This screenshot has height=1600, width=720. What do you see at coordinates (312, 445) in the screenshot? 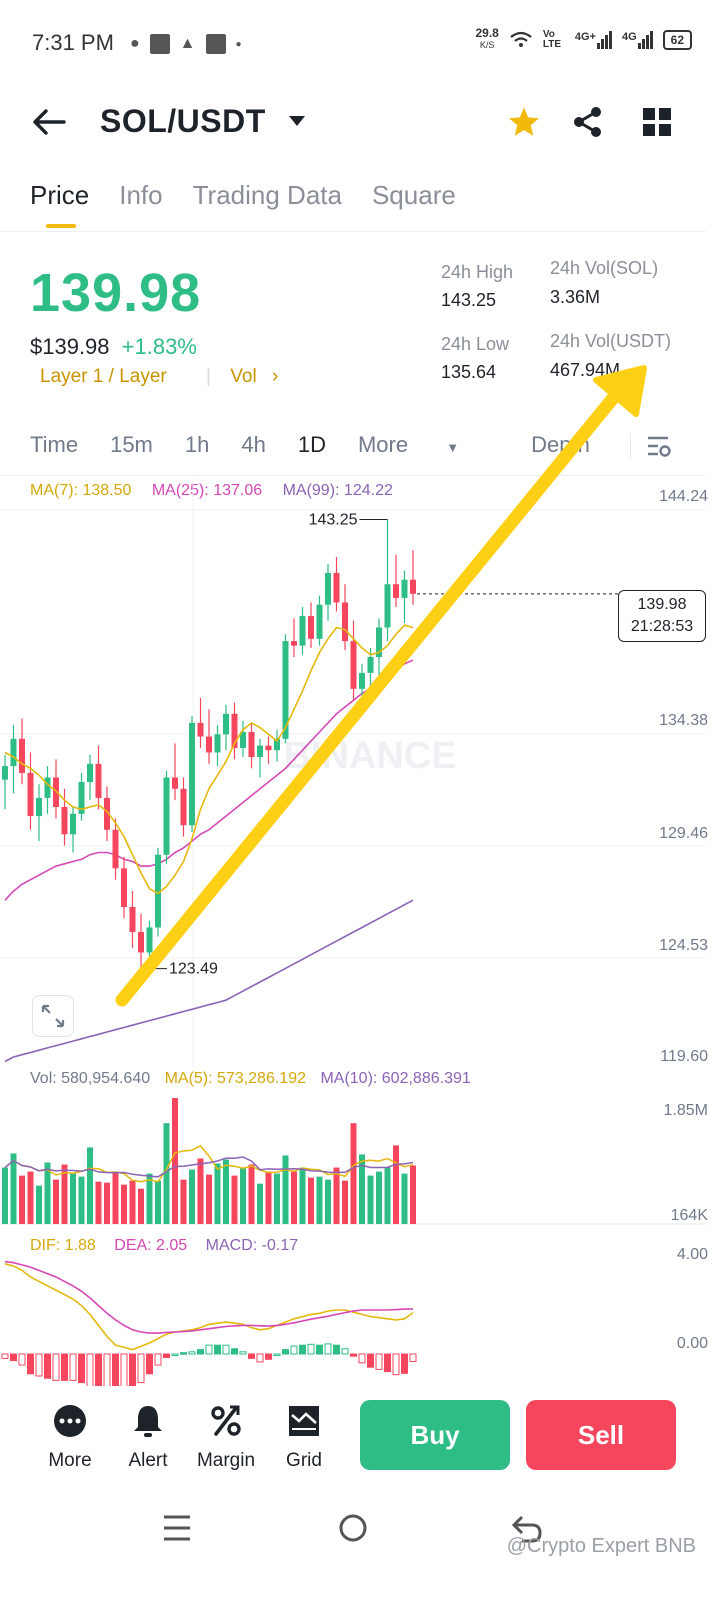
I see `interval-1d: 1D` at bounding box center [312, 445].